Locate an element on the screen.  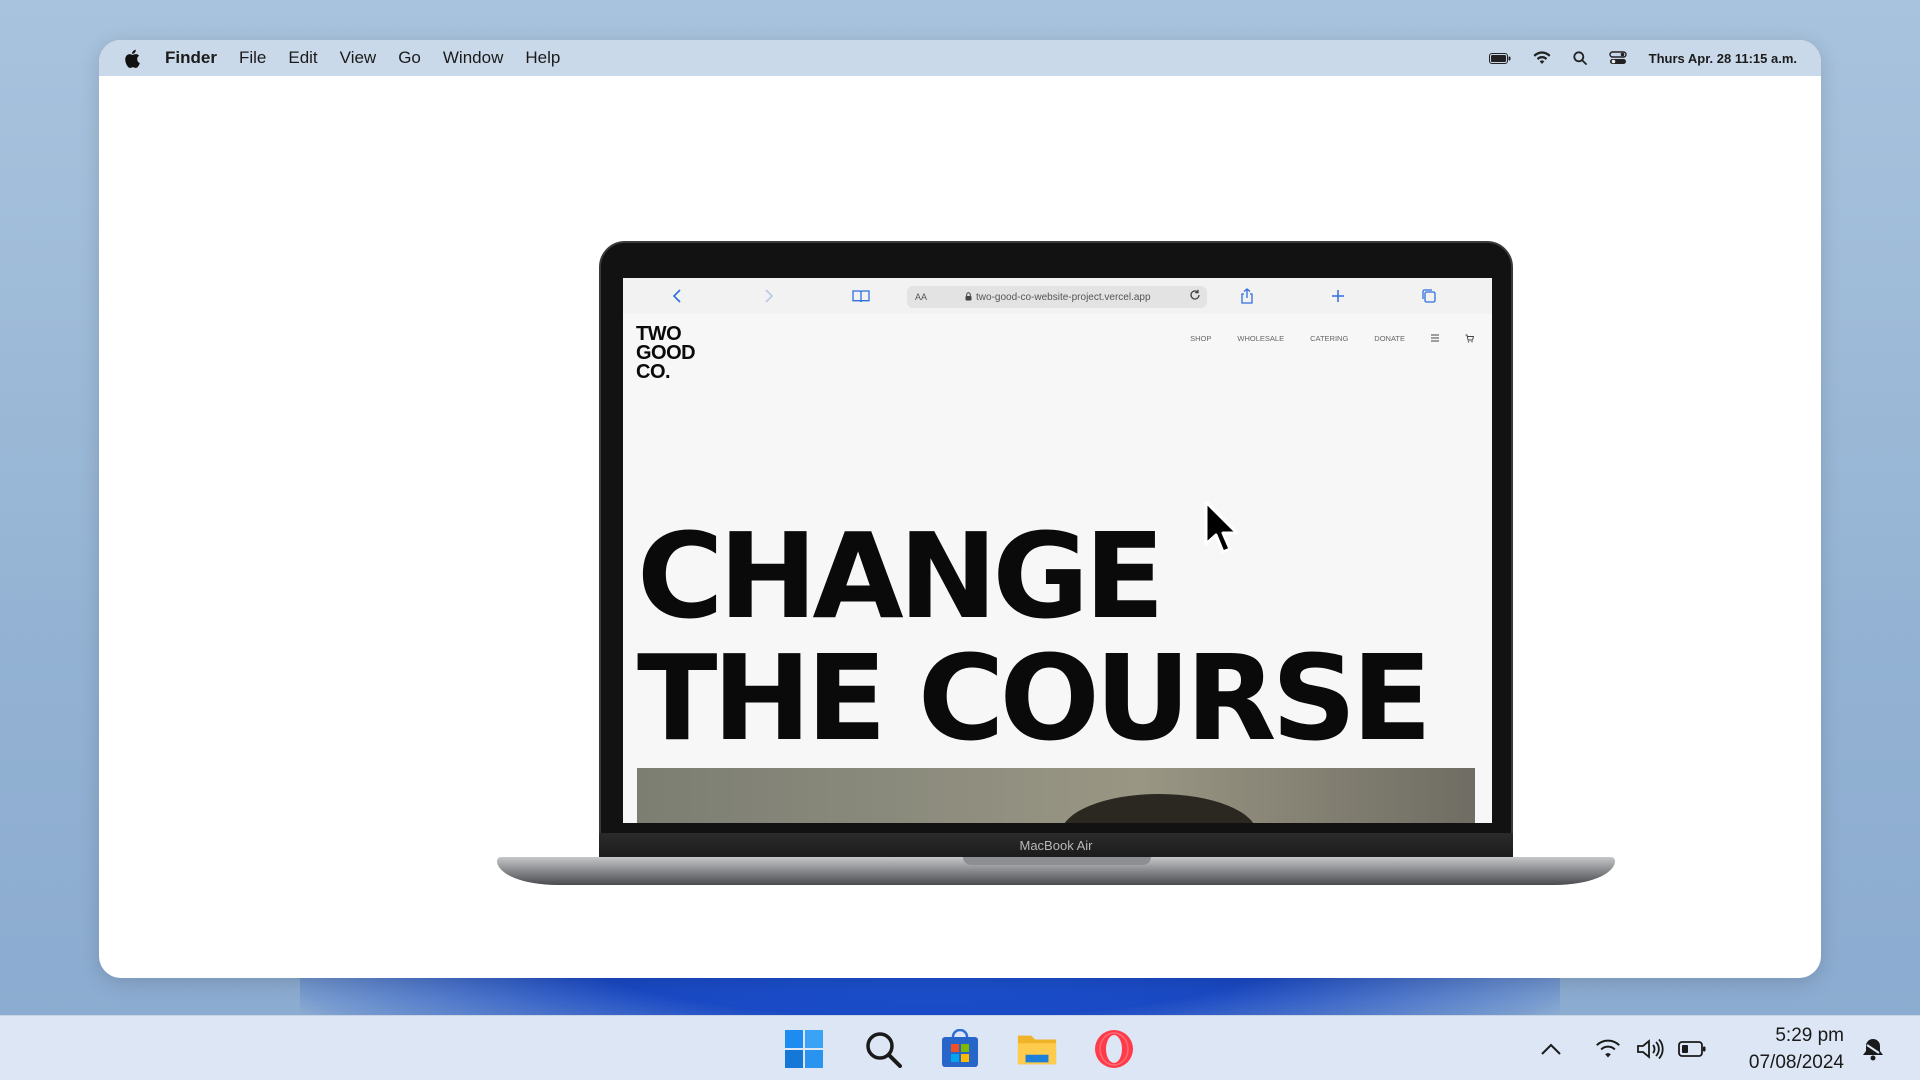
menu-go: Go is located at coordinates (409, 58).